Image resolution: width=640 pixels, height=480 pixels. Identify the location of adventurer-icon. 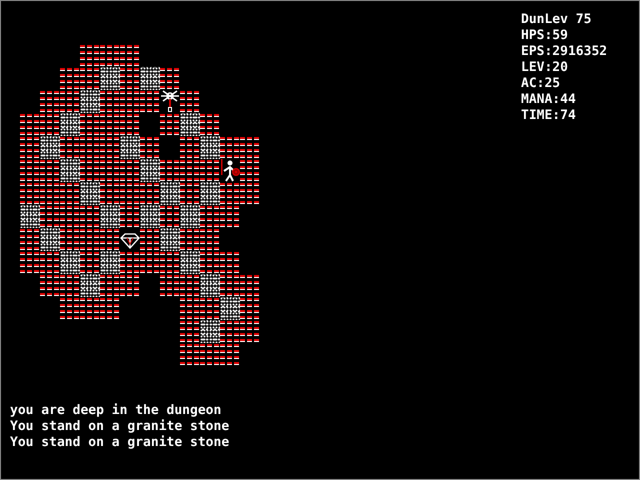
(230, 170).